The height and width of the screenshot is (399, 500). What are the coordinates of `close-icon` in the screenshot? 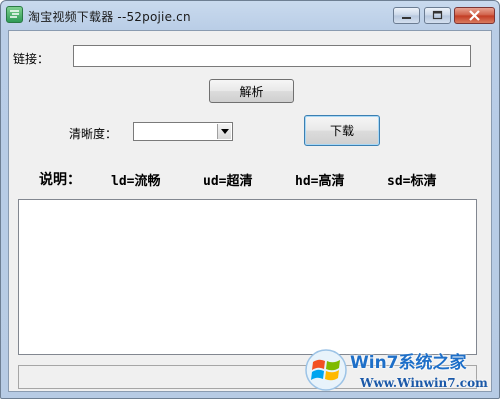 It's located at (474, 15).